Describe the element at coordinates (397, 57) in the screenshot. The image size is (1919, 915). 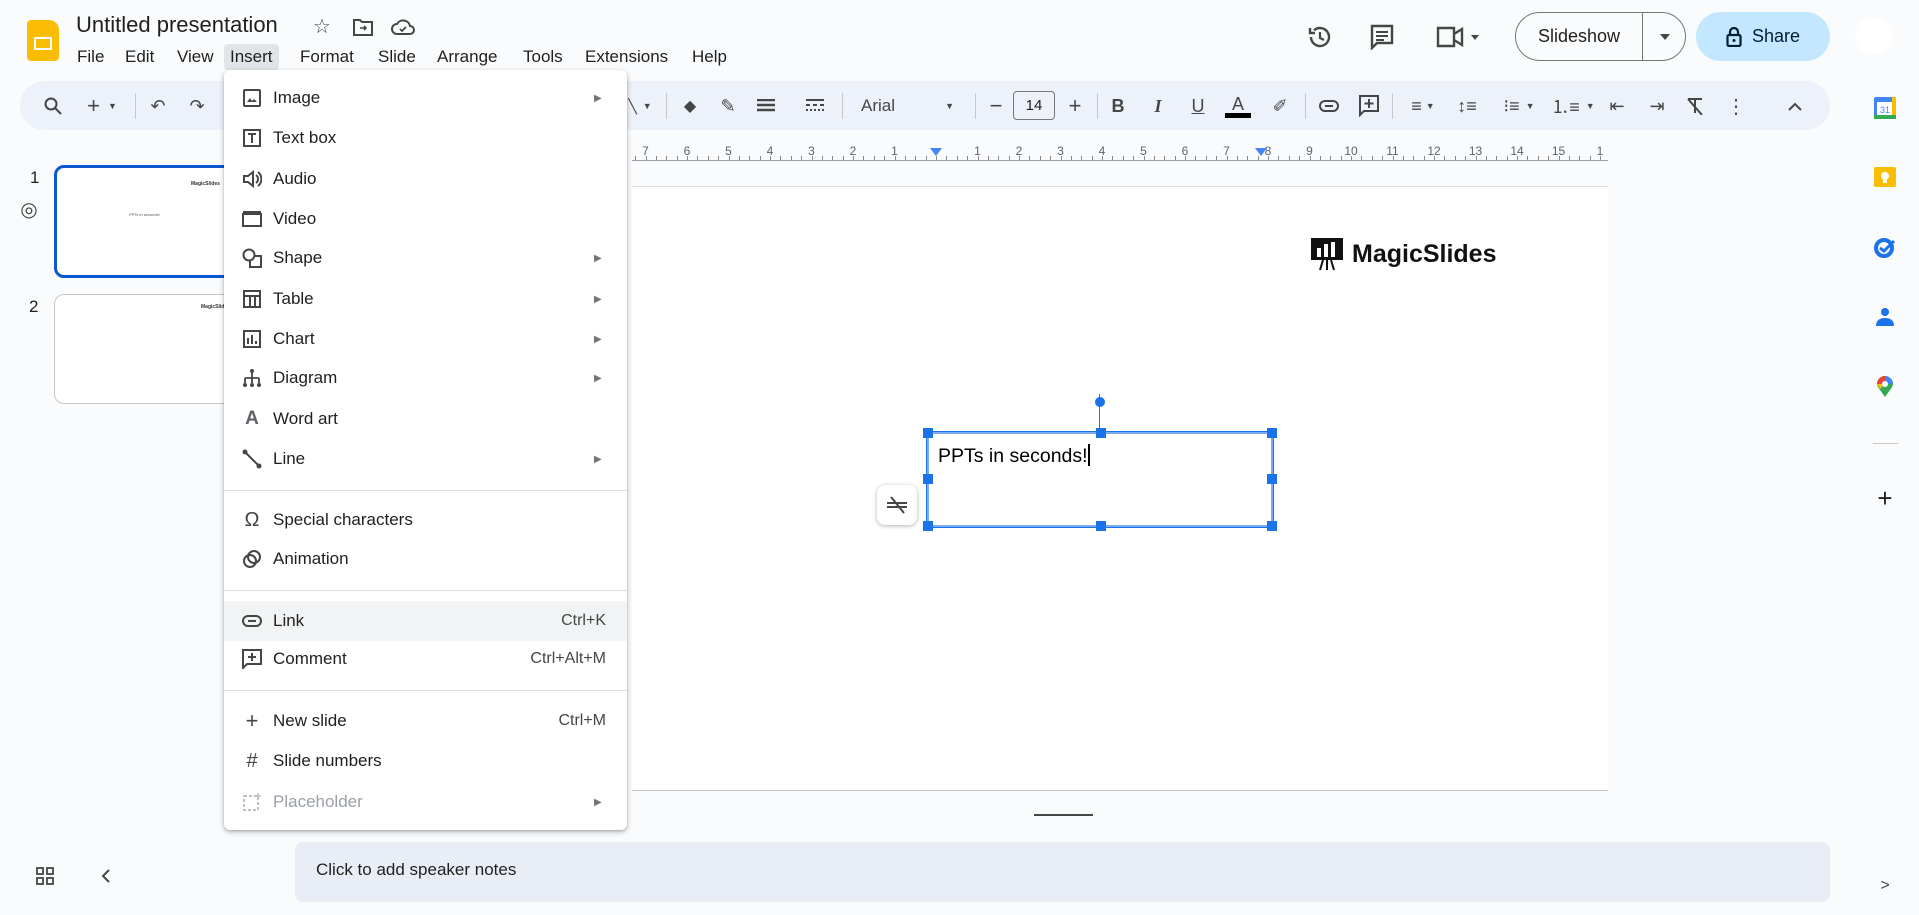
I see `menu-slide: Slide` at that location.